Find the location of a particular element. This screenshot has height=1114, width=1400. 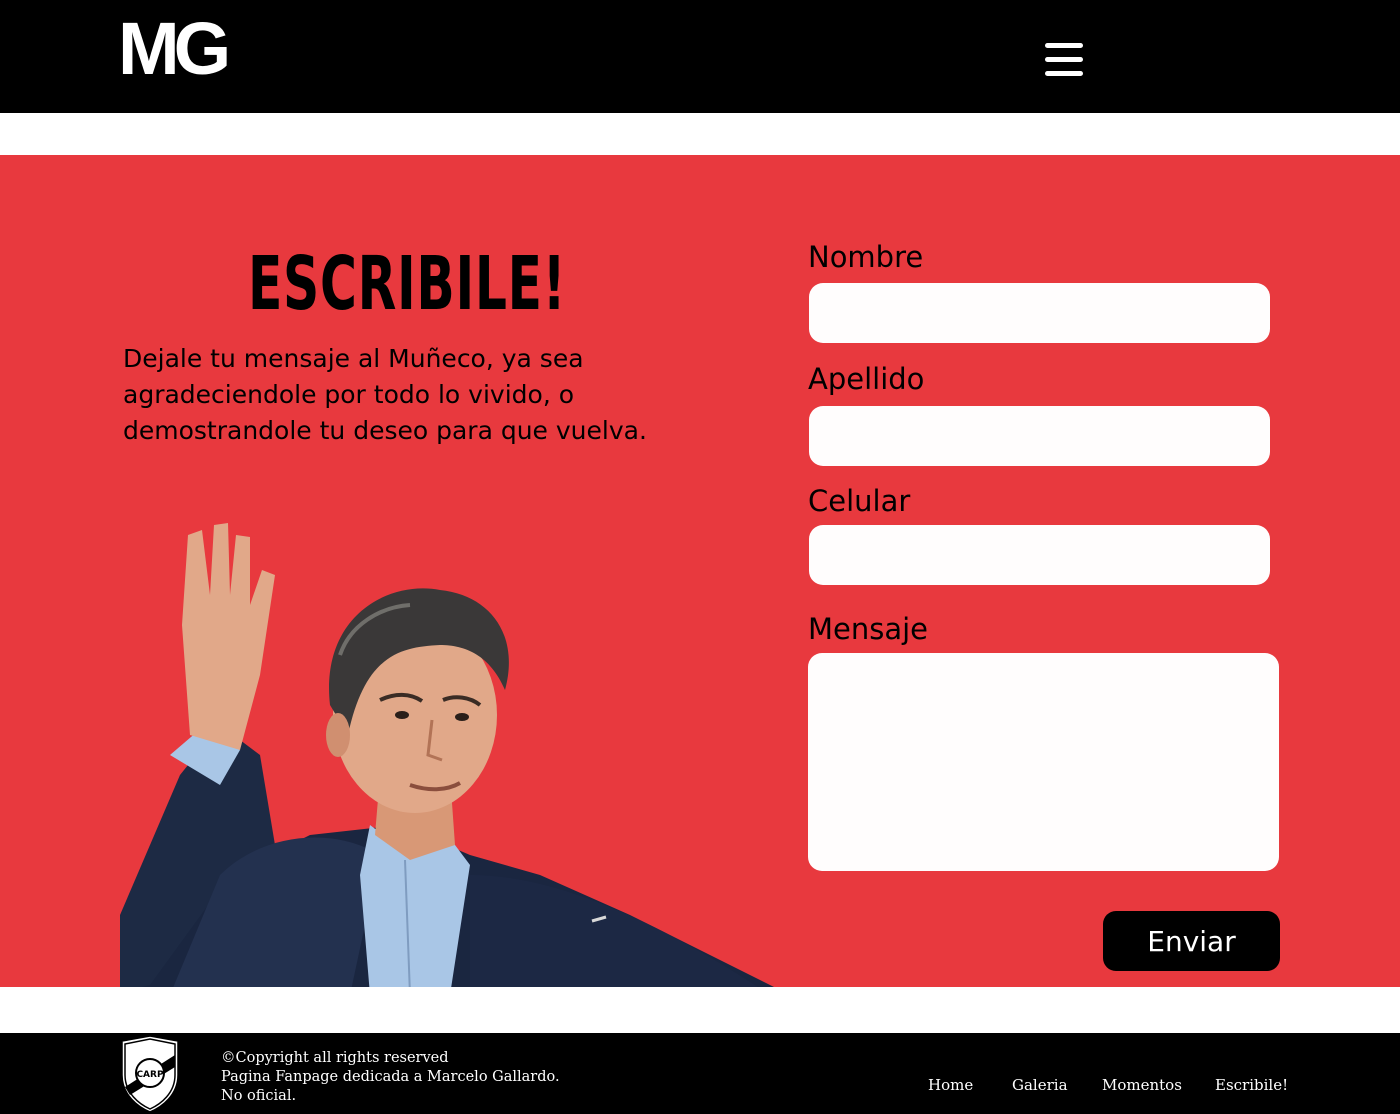

celular-label: Celular is located at coordinates (859, 501).